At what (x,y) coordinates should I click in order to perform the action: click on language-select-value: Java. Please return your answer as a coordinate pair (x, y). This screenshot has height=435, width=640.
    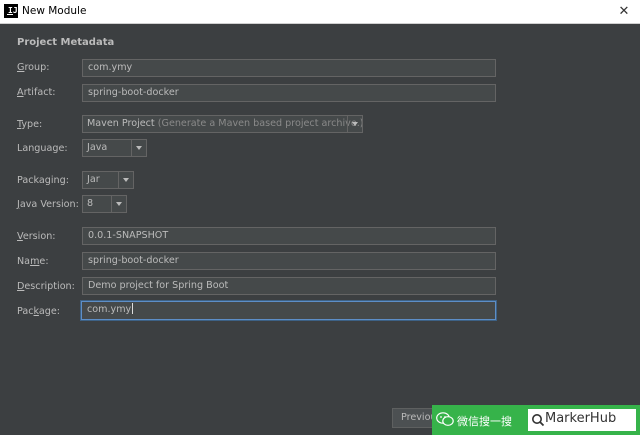
    Looking at the image, I should click on (97, 147).